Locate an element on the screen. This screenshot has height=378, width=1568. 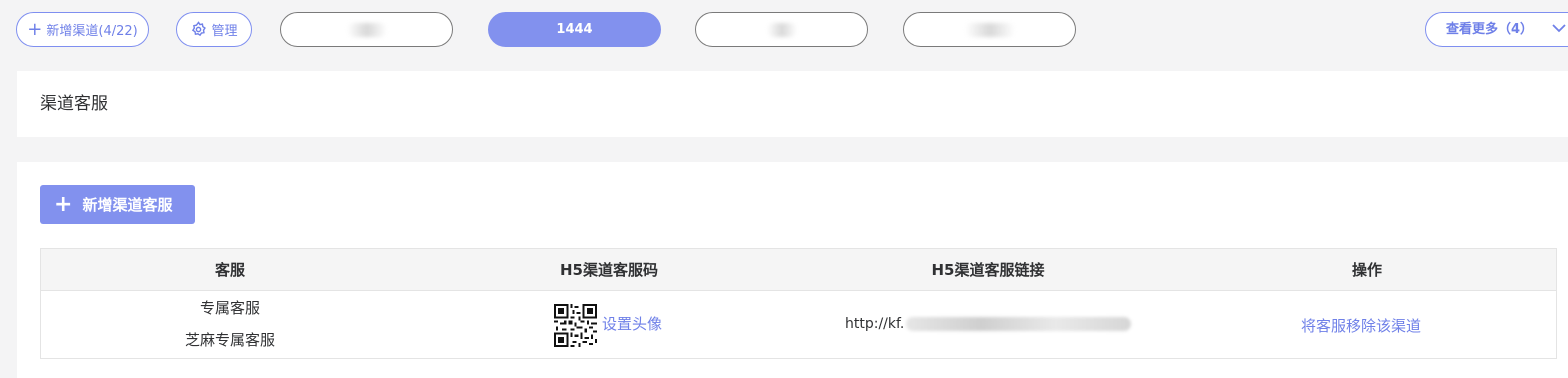
service-name: 专属客服 is located at coordinates (229, 308).